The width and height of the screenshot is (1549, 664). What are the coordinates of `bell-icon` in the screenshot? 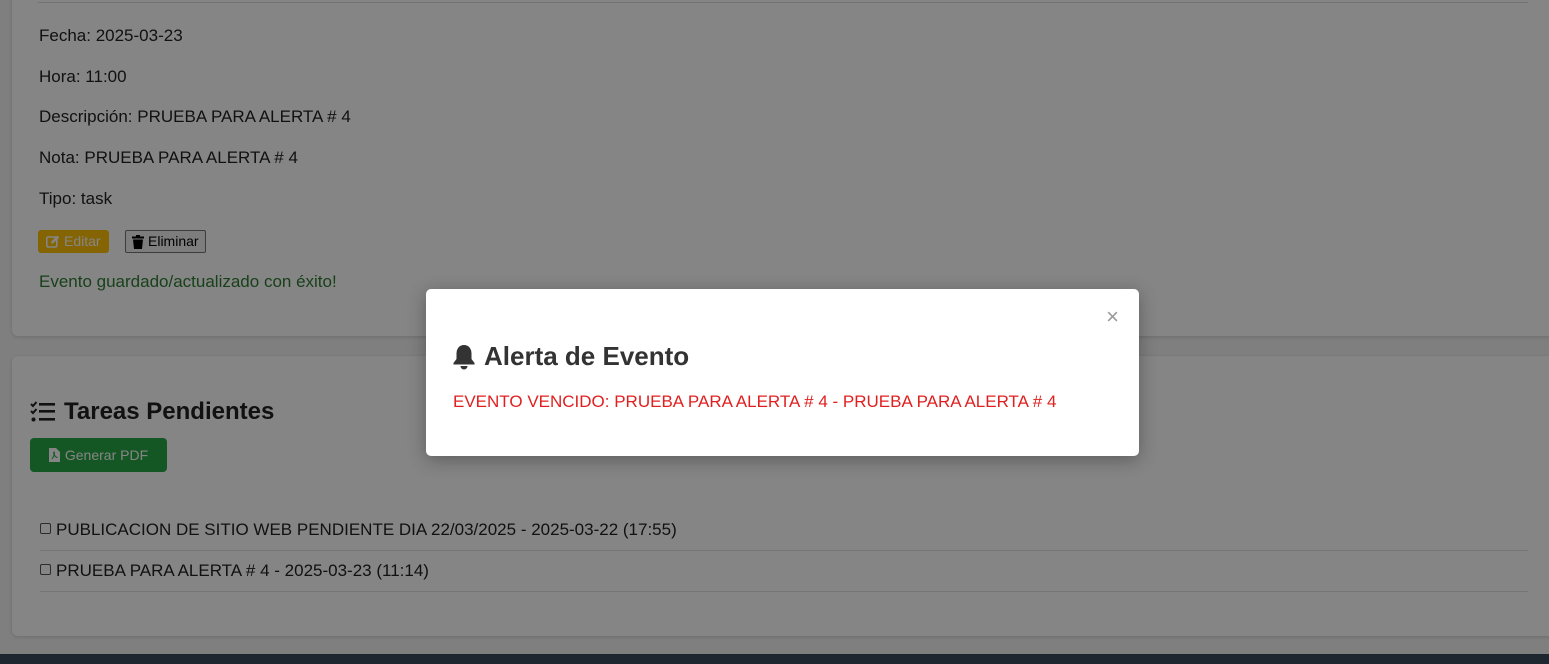 It's located at (464, 357).